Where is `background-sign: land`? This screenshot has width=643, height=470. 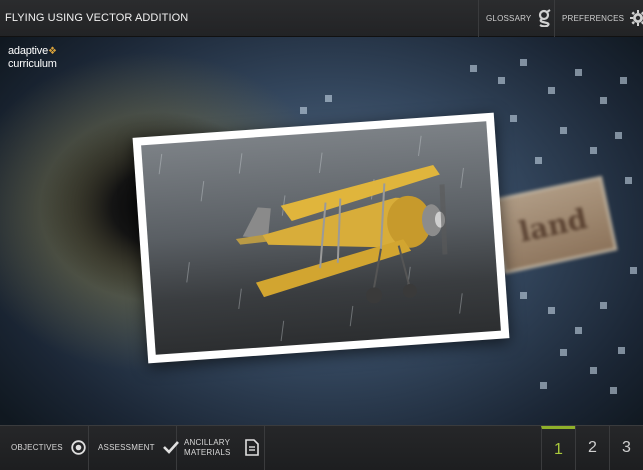 background-sign: land is located at coordinates (553, 225).